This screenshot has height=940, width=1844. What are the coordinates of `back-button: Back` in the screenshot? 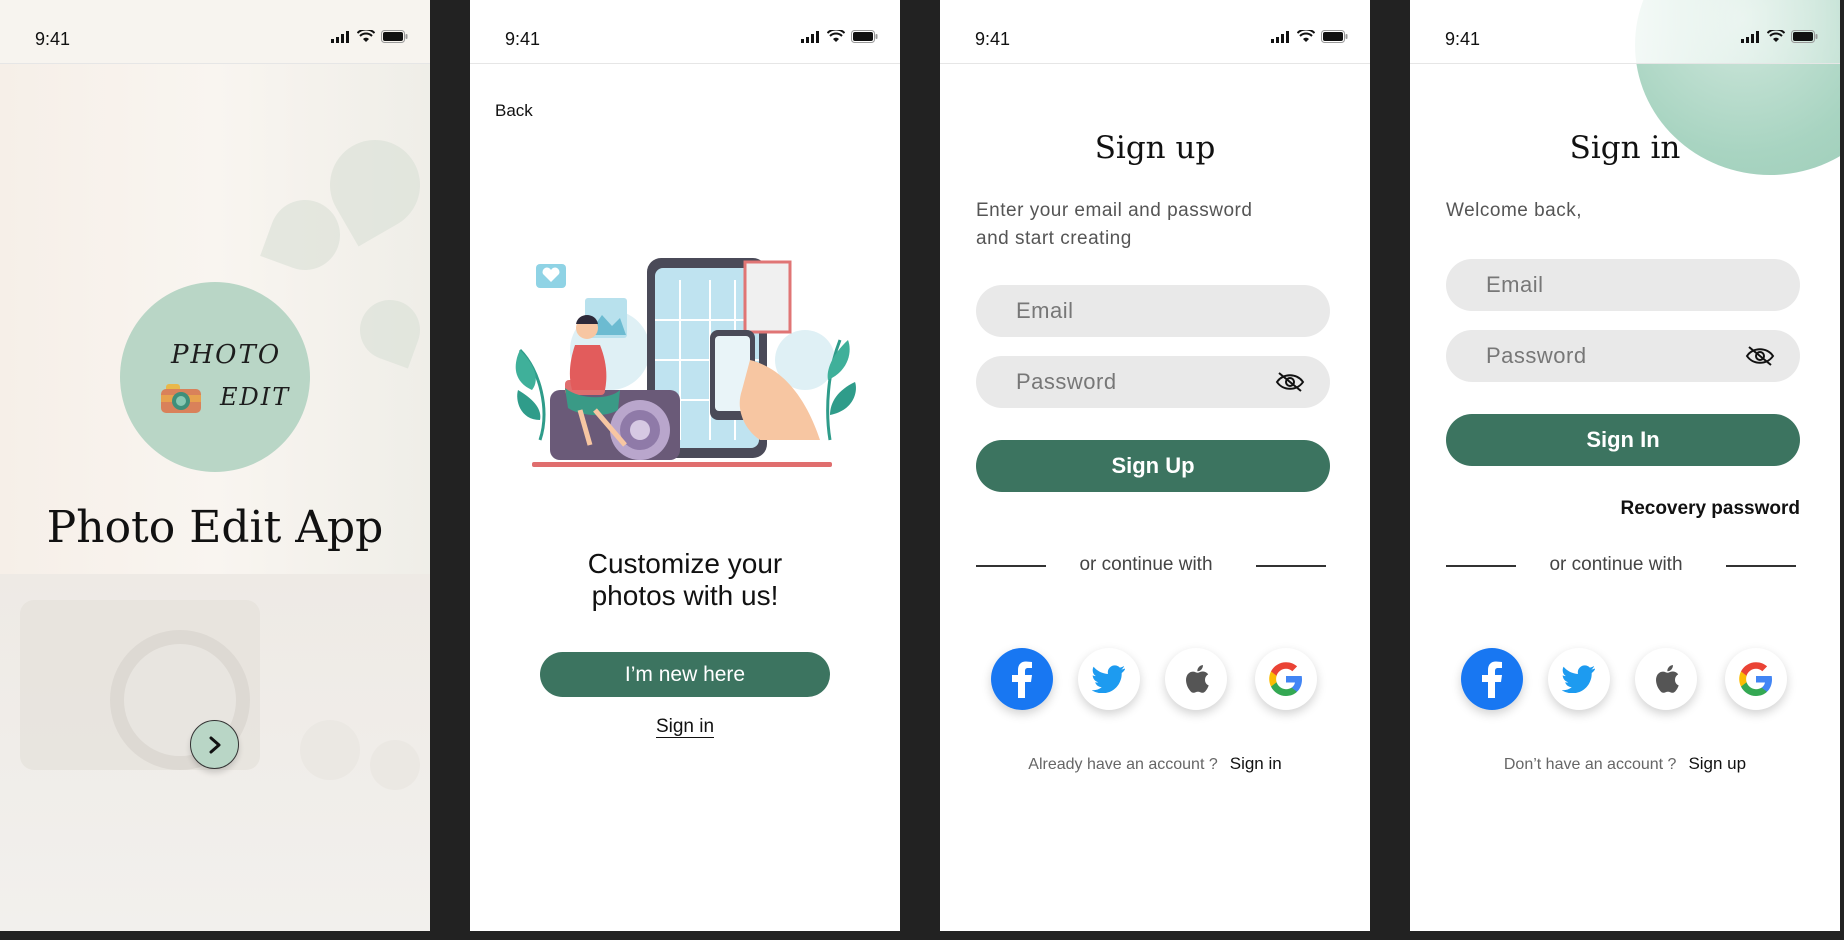 It's located at (514, 111).